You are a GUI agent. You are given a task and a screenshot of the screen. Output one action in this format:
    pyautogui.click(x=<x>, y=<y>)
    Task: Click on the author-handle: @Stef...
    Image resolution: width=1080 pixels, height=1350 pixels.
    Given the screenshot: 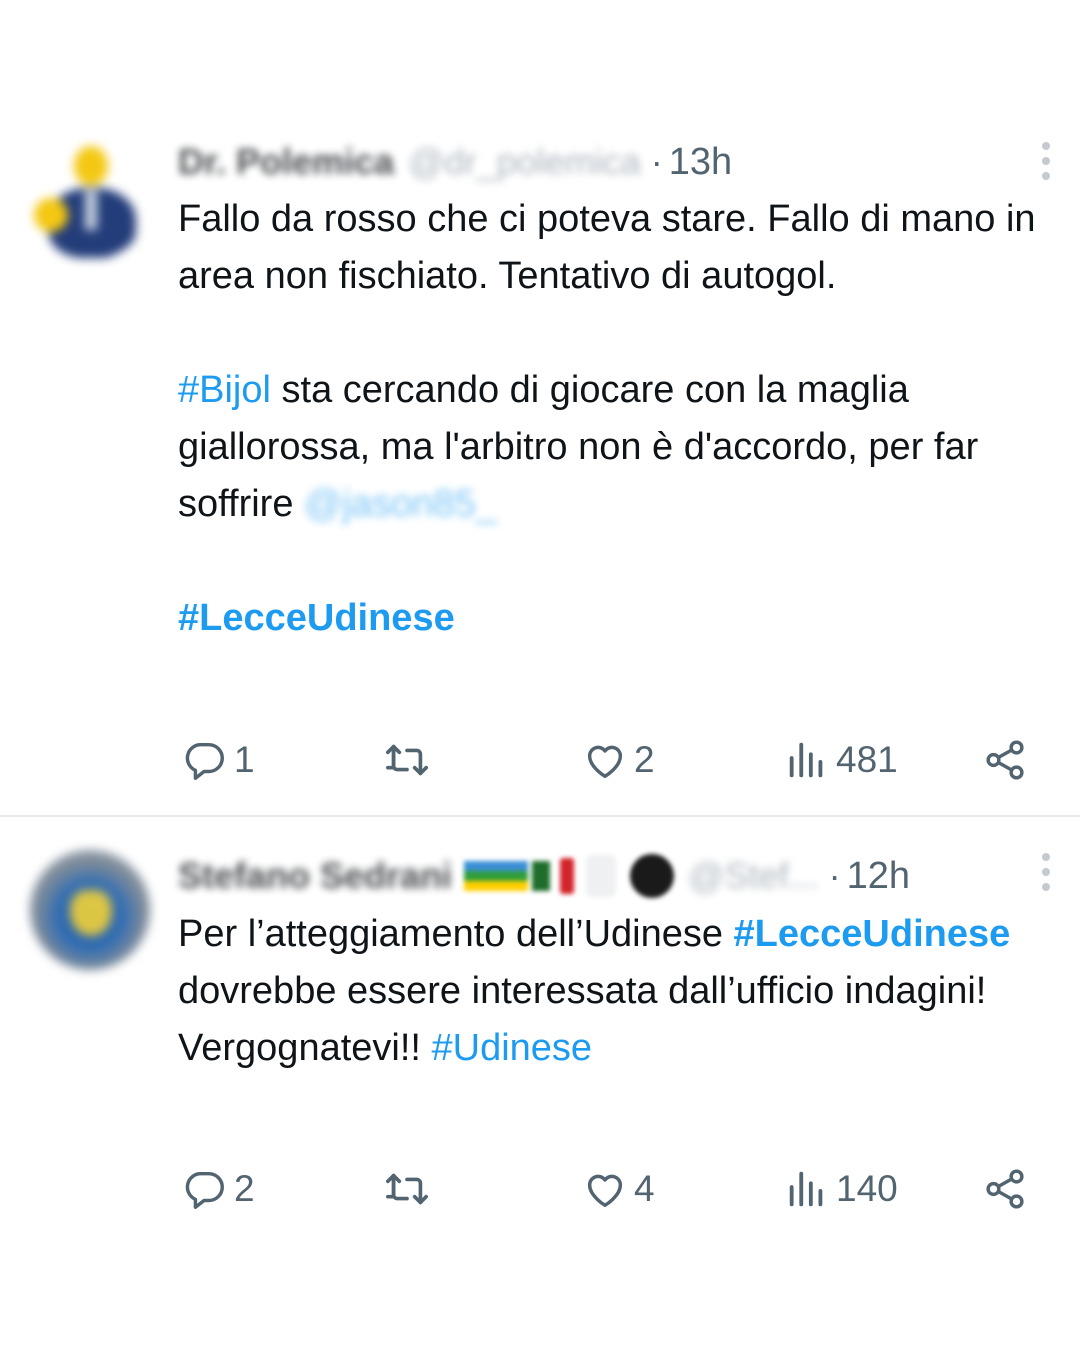 What is the action you would take?
    pyautogui.click(x=753, y=876)
    